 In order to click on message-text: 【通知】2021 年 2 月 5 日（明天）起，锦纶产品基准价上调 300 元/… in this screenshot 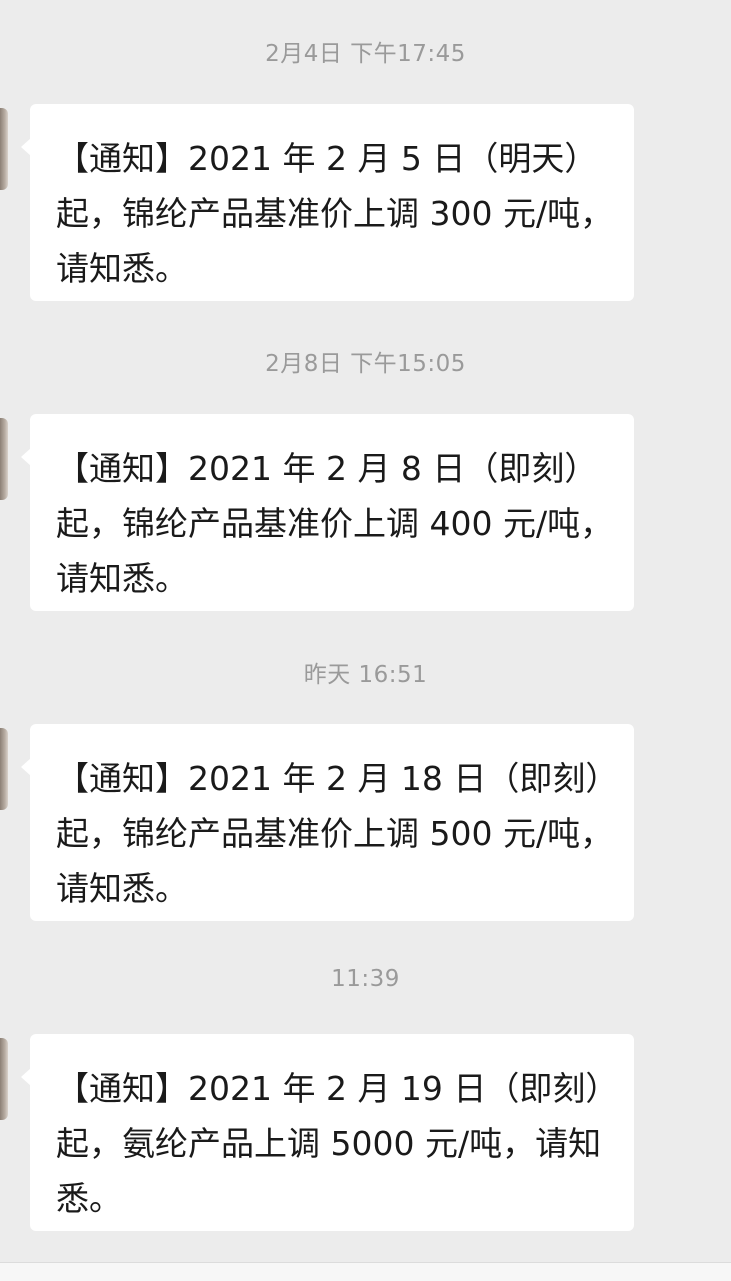, I will do `click(335, 213)`.